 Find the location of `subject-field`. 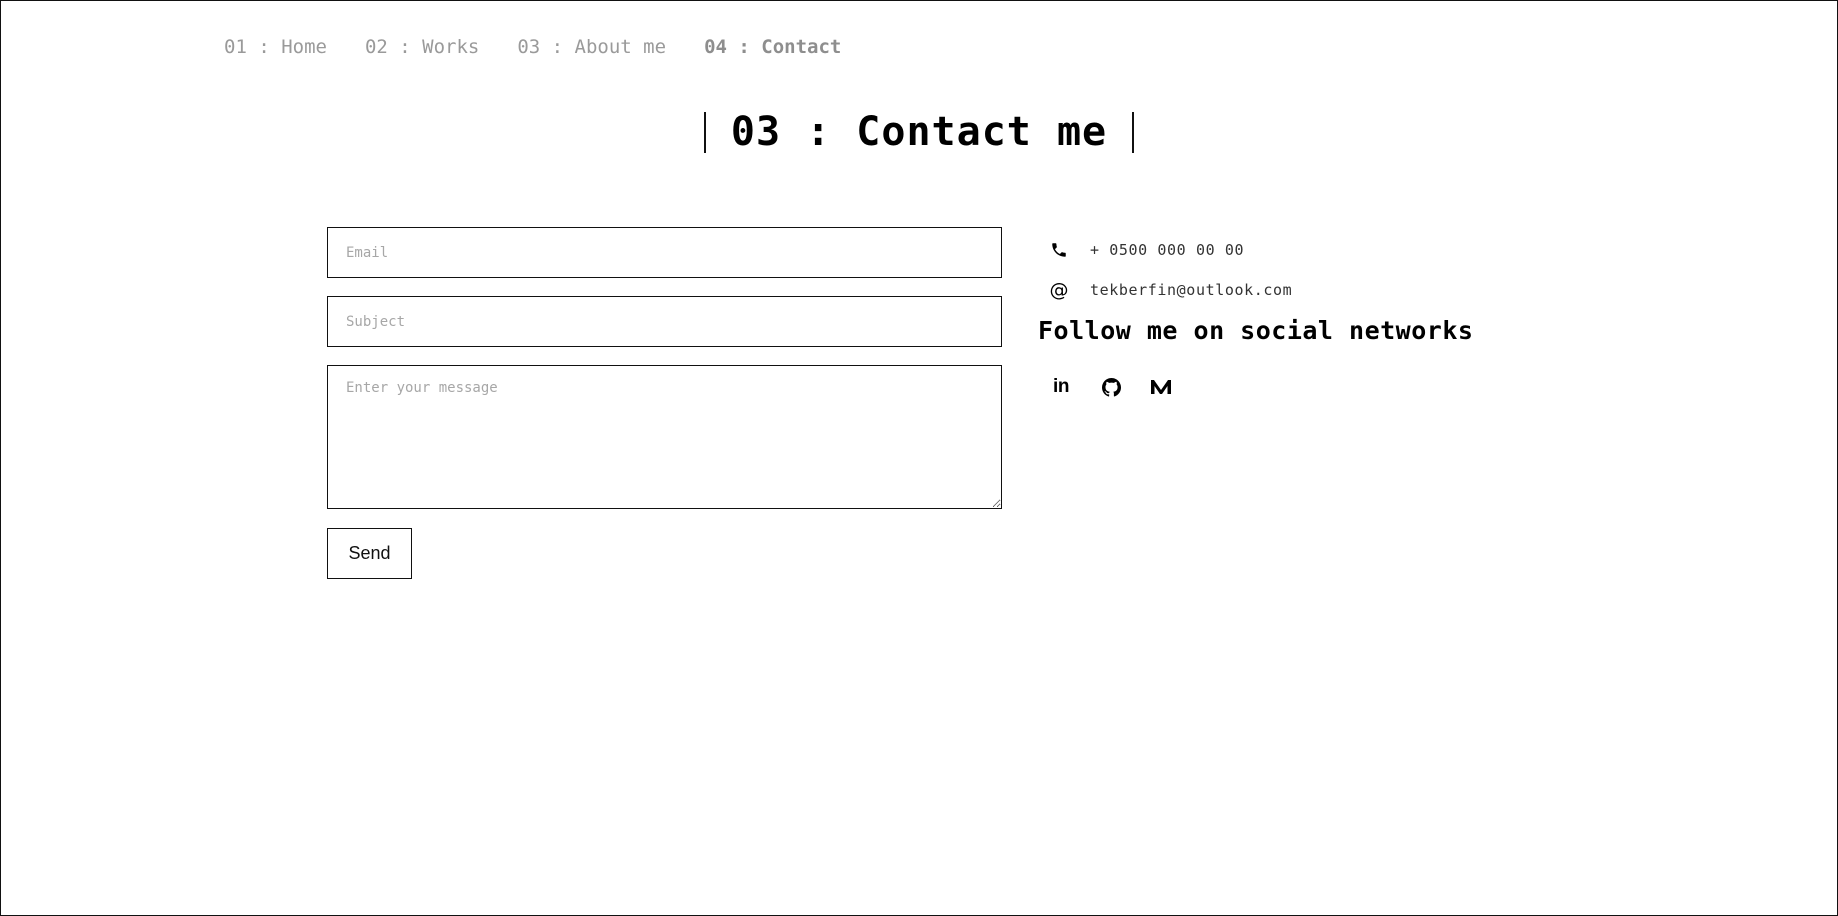

subject-field is located at coordinates (664, 321).